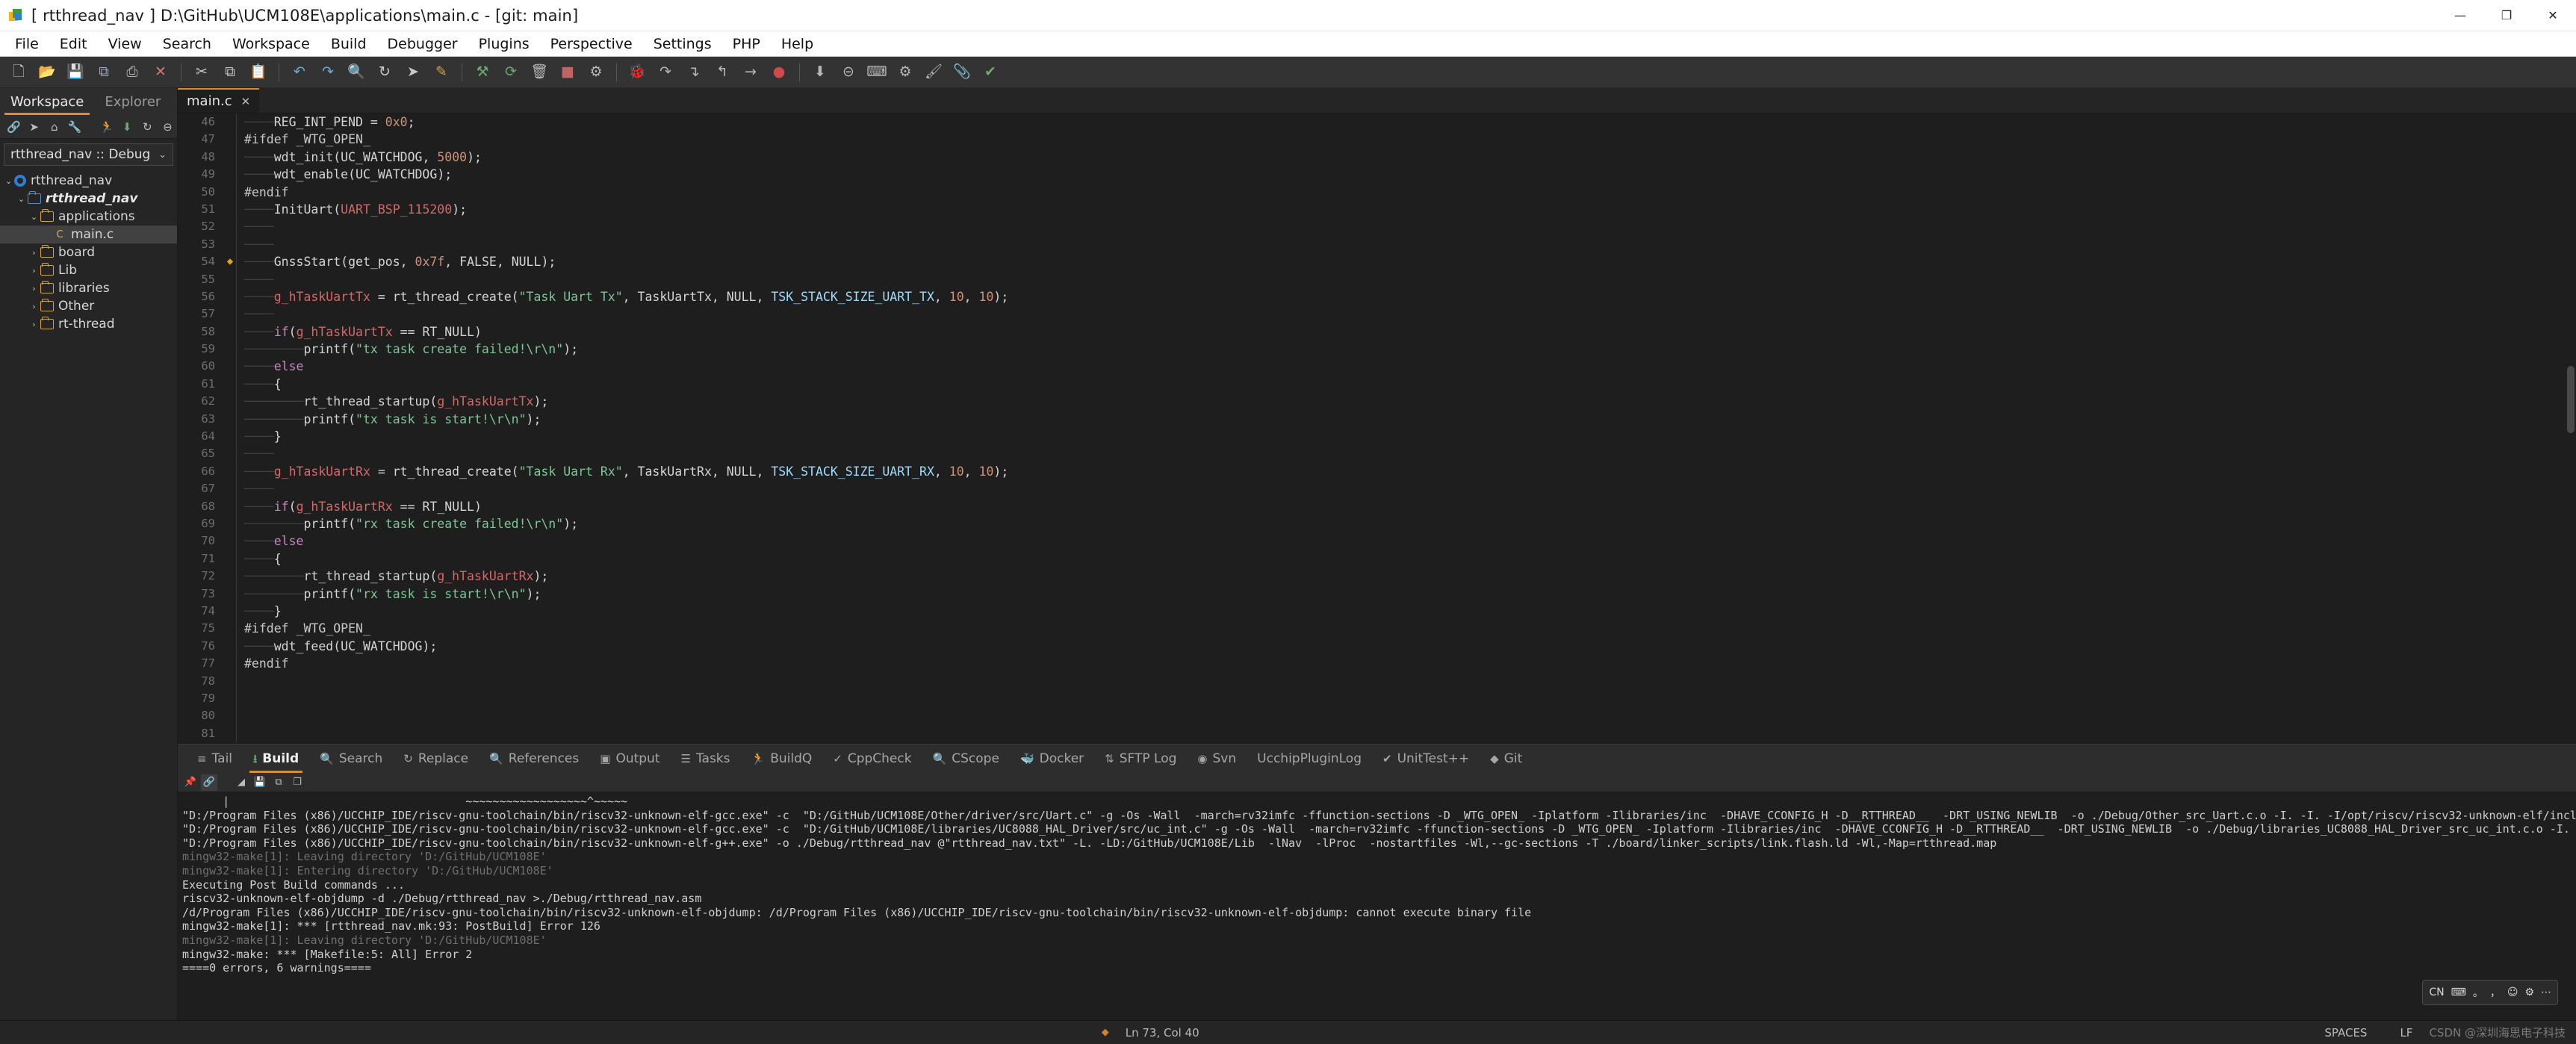  What do you see at coordinates (2546, 992) in the screenshot?
I see `ime-more-icon: ⋯` at bounding box center [2546, 992].